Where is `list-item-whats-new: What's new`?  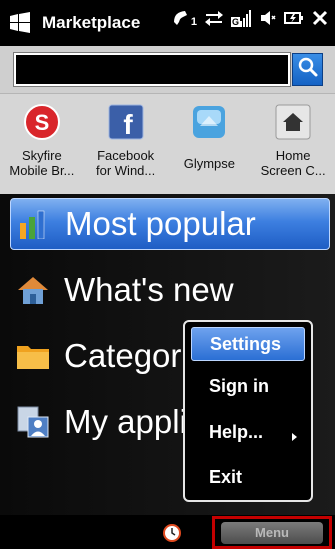
list-item-whats-new: What's new is located at coordinates (167, 290).